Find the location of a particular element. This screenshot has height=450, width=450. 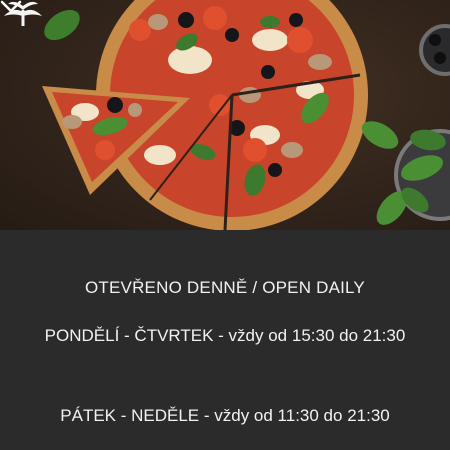

hours-weekend: PÁTEK - NEDĚLE - vždy od 11:30 do 21:30 is located at coordinates (225, 415).